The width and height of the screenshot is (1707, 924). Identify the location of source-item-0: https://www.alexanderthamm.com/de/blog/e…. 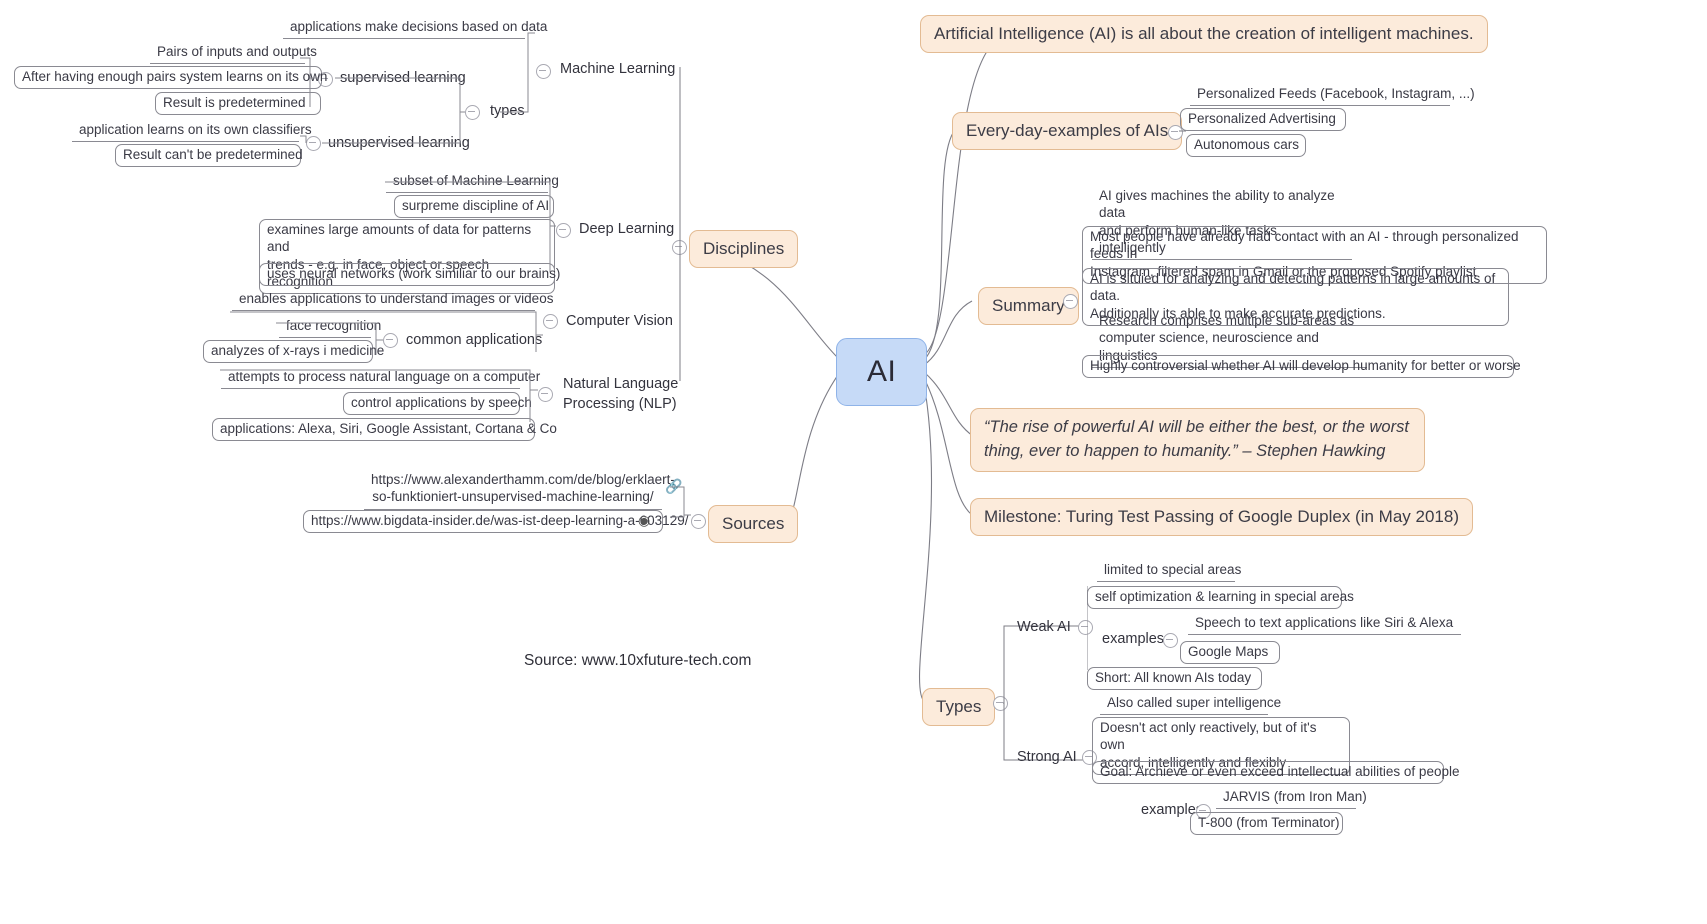
(519, 490).